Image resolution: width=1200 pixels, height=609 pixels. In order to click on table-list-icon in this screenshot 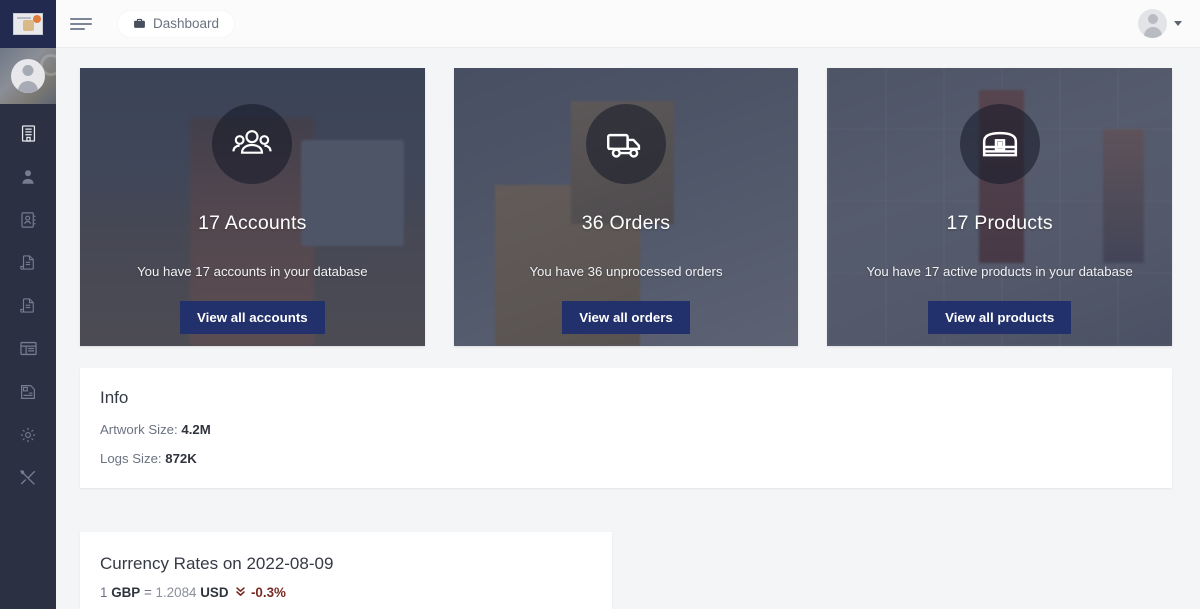, I will do `click(28, 348)`.